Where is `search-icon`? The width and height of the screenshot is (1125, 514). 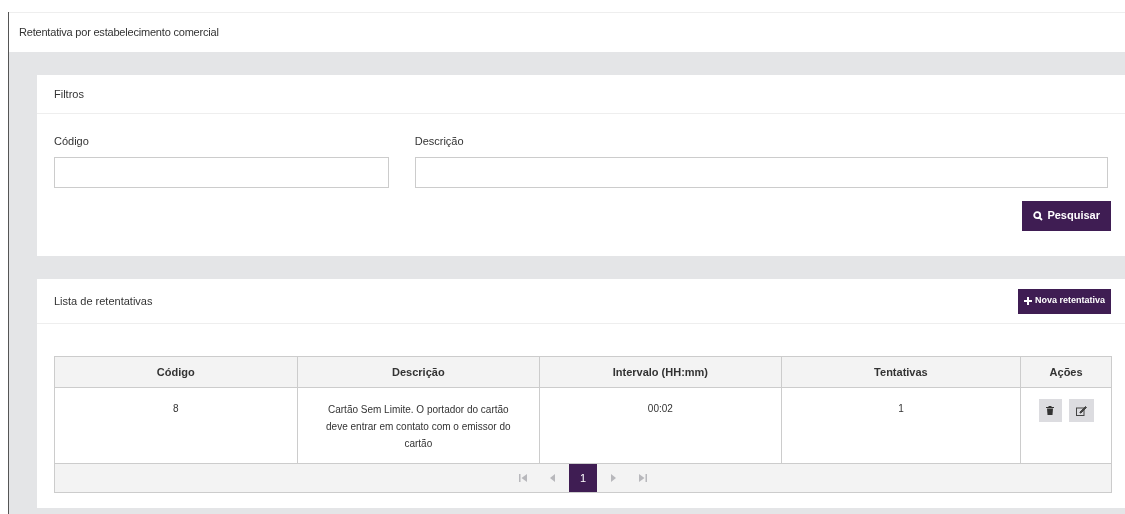 search-icon is located at coordinates (1038, 215).